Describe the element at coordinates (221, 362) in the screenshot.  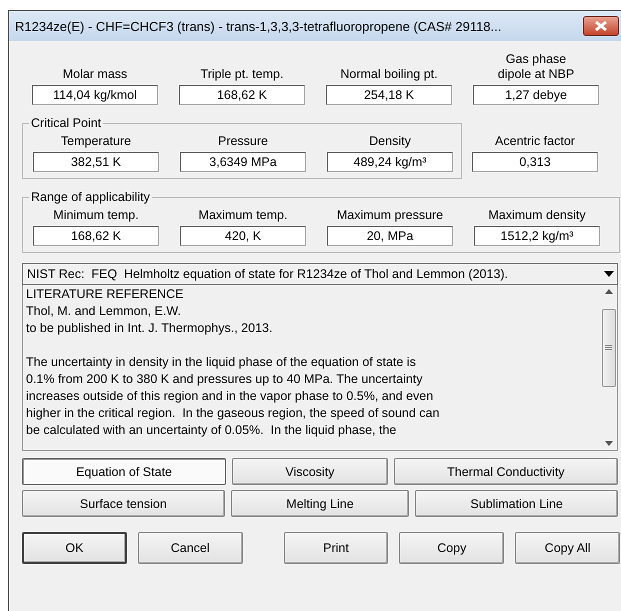
I see `text-line: The uncertainty in density in the liquid phase of the equation of state is` at that location.